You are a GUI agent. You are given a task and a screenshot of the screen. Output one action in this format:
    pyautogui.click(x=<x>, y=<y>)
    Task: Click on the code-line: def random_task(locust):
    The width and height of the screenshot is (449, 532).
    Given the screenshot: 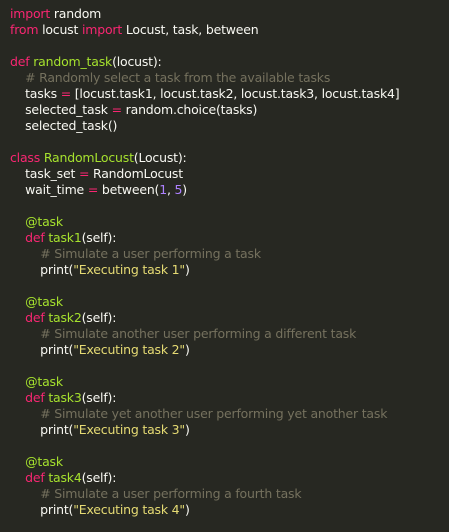 What is the action you would take?
    pyautogui.click(x=229, y=62)
    